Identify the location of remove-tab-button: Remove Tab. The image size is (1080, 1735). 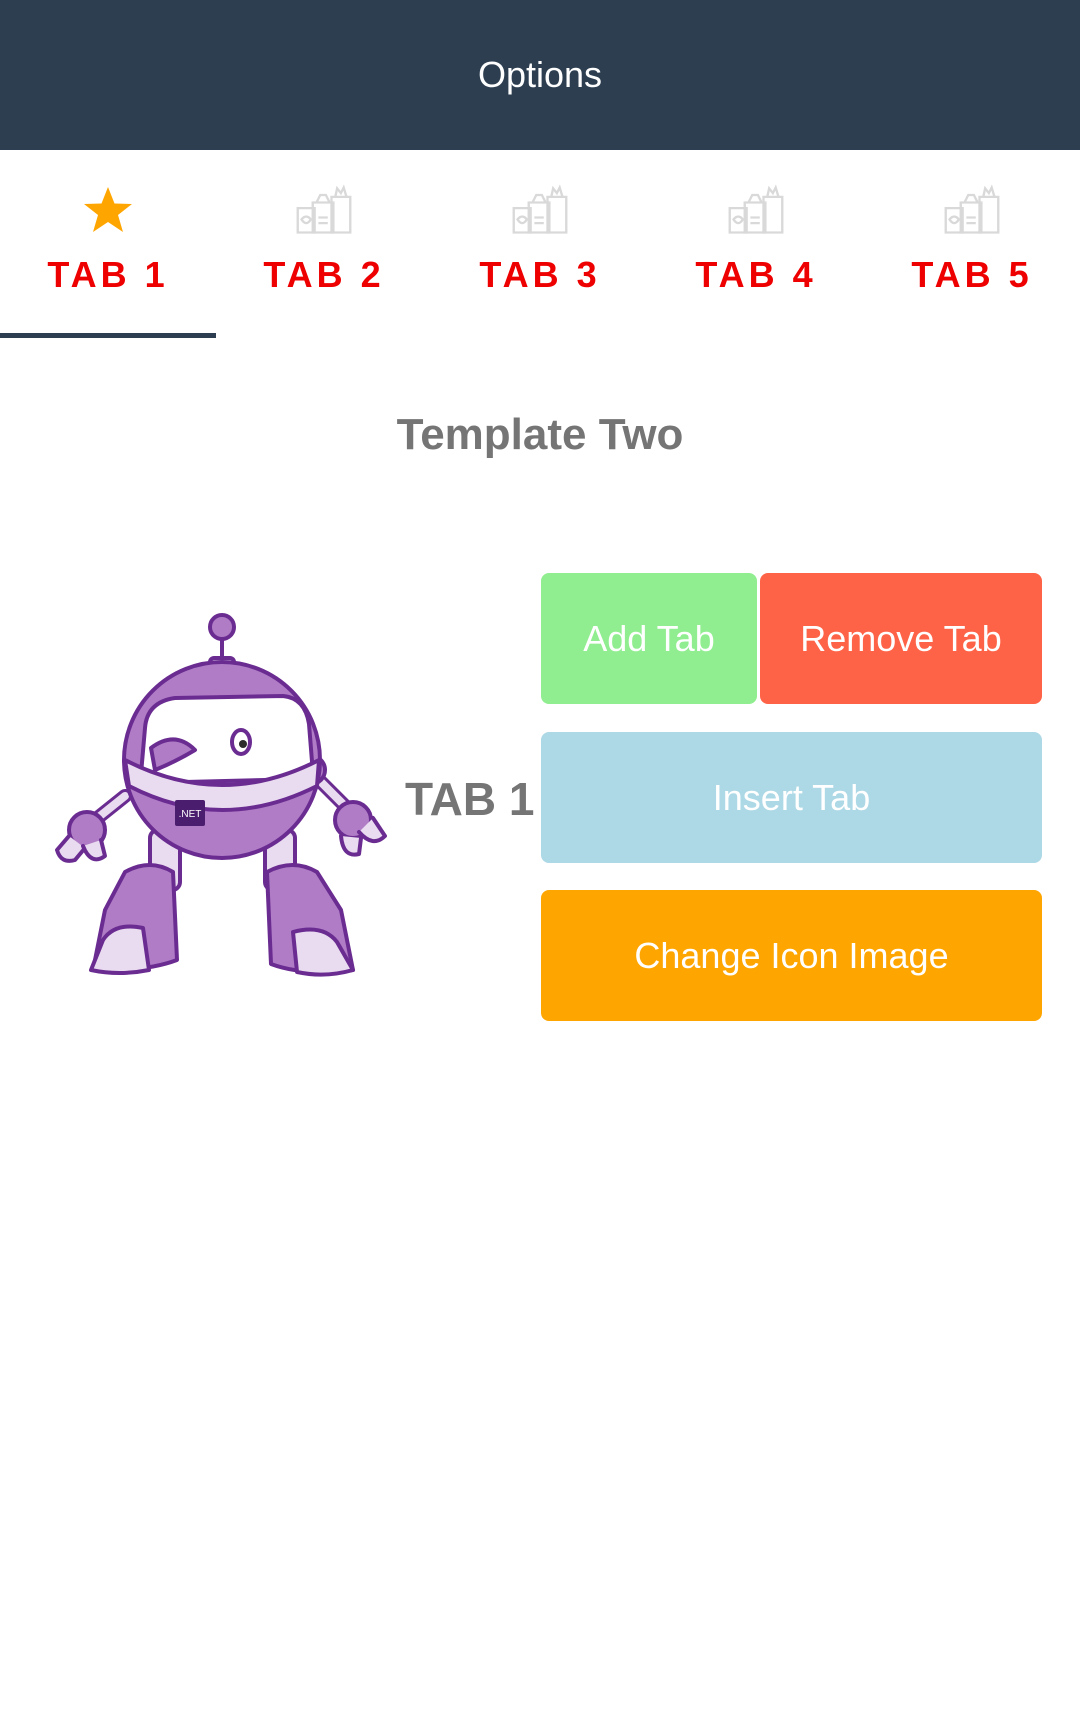
(901, 638).